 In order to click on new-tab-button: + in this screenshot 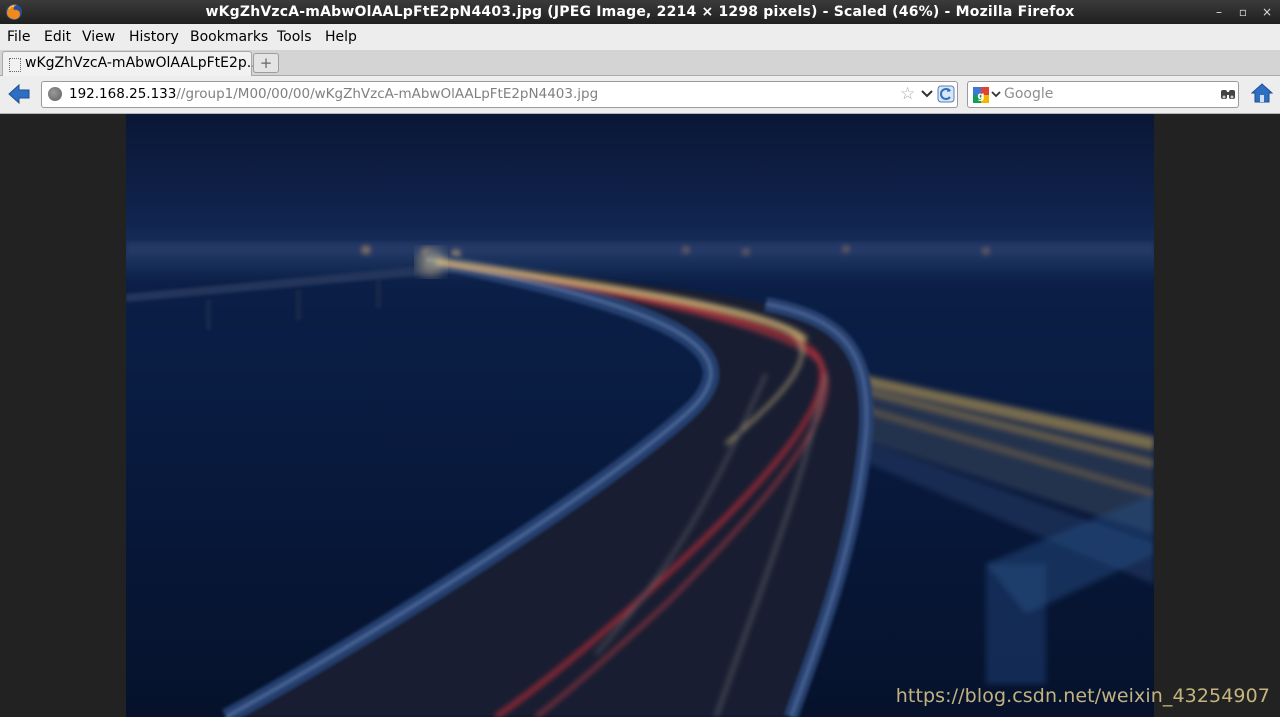, I will do `click(266, 63)`.